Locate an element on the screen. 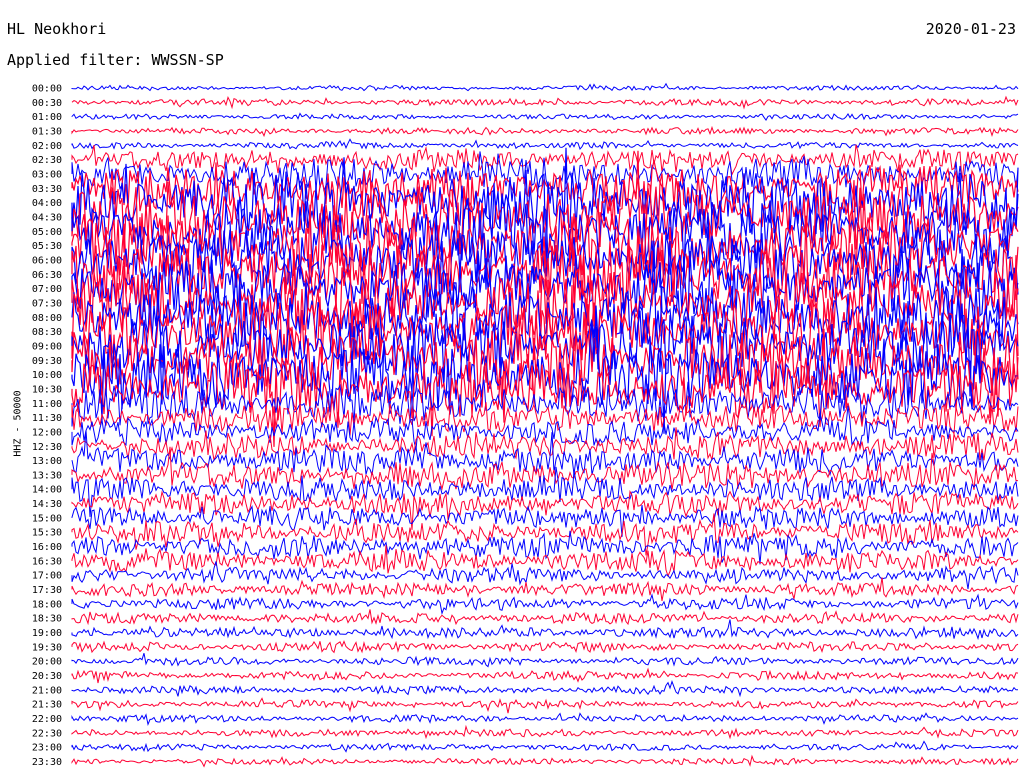 This screenshot has width=1024, height=780. row-time-label: 03:30 is located at coordinates (47, 189).